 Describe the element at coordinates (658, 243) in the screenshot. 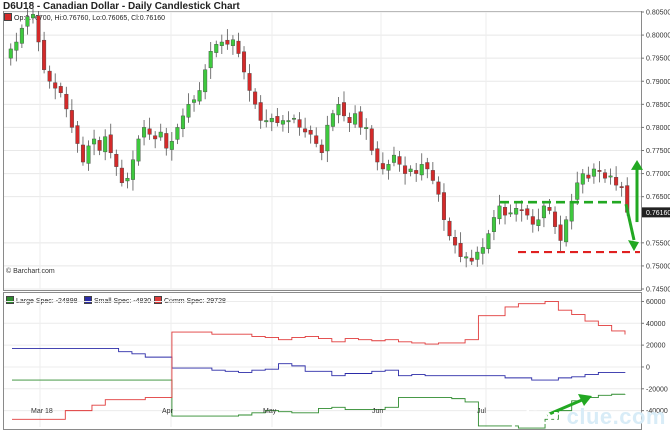

I see `price-tick-label: 0.75500` at that location.